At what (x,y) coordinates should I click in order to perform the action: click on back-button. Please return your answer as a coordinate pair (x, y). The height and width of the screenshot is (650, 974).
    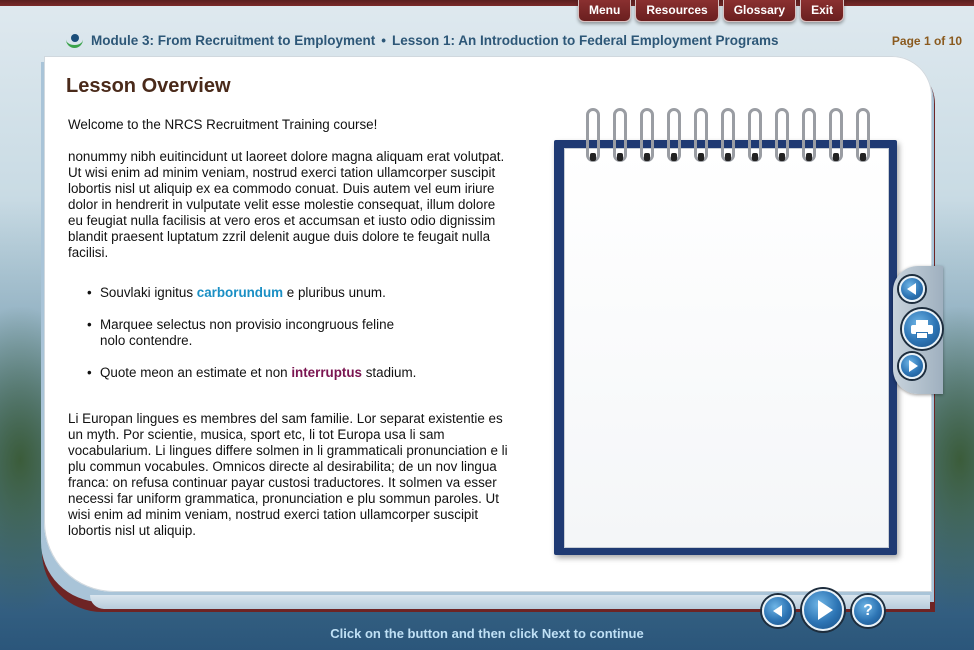
    Looking at the image, I should click on (778, 611).